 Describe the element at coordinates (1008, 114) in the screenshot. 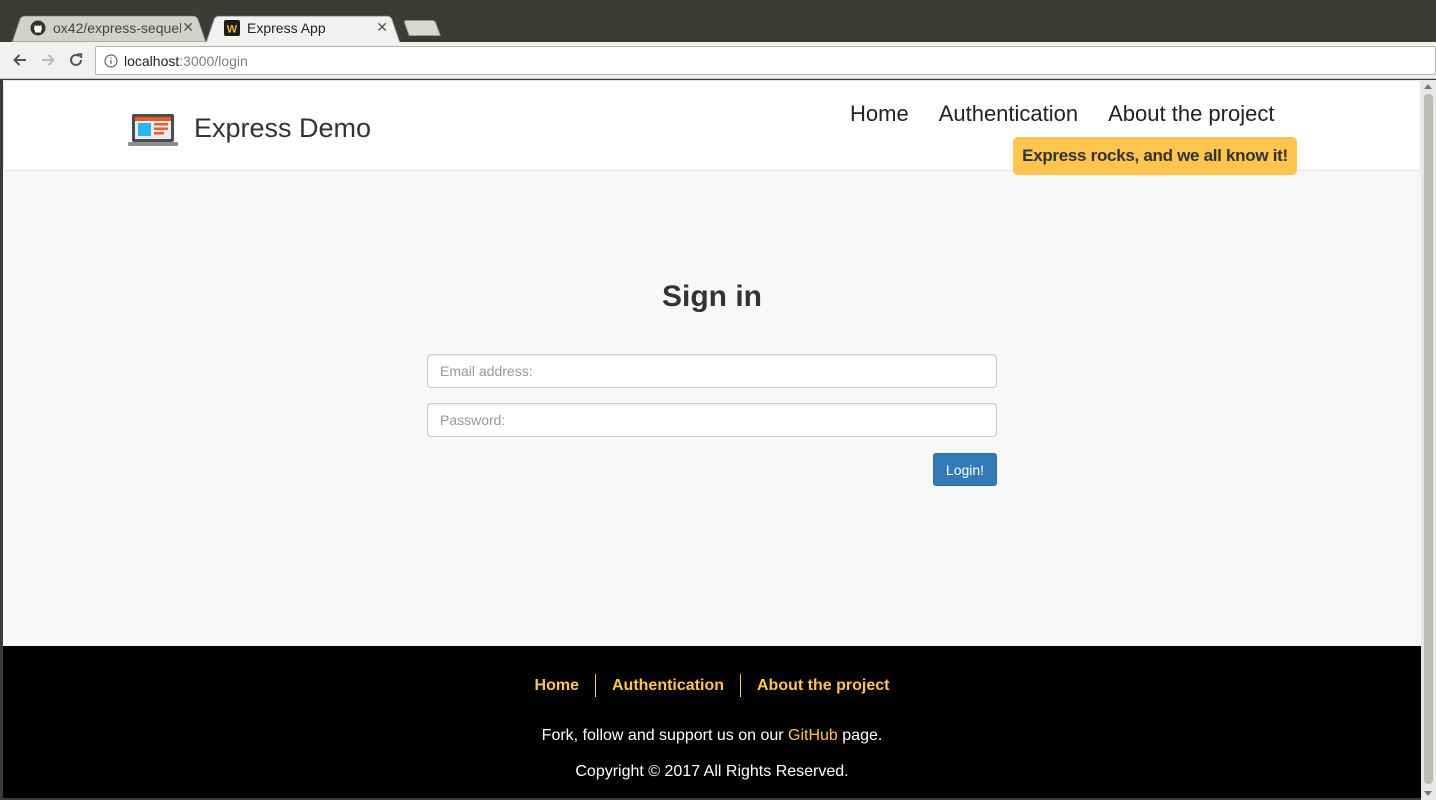

I see `nav-link-authentication: Authentication` at that location.